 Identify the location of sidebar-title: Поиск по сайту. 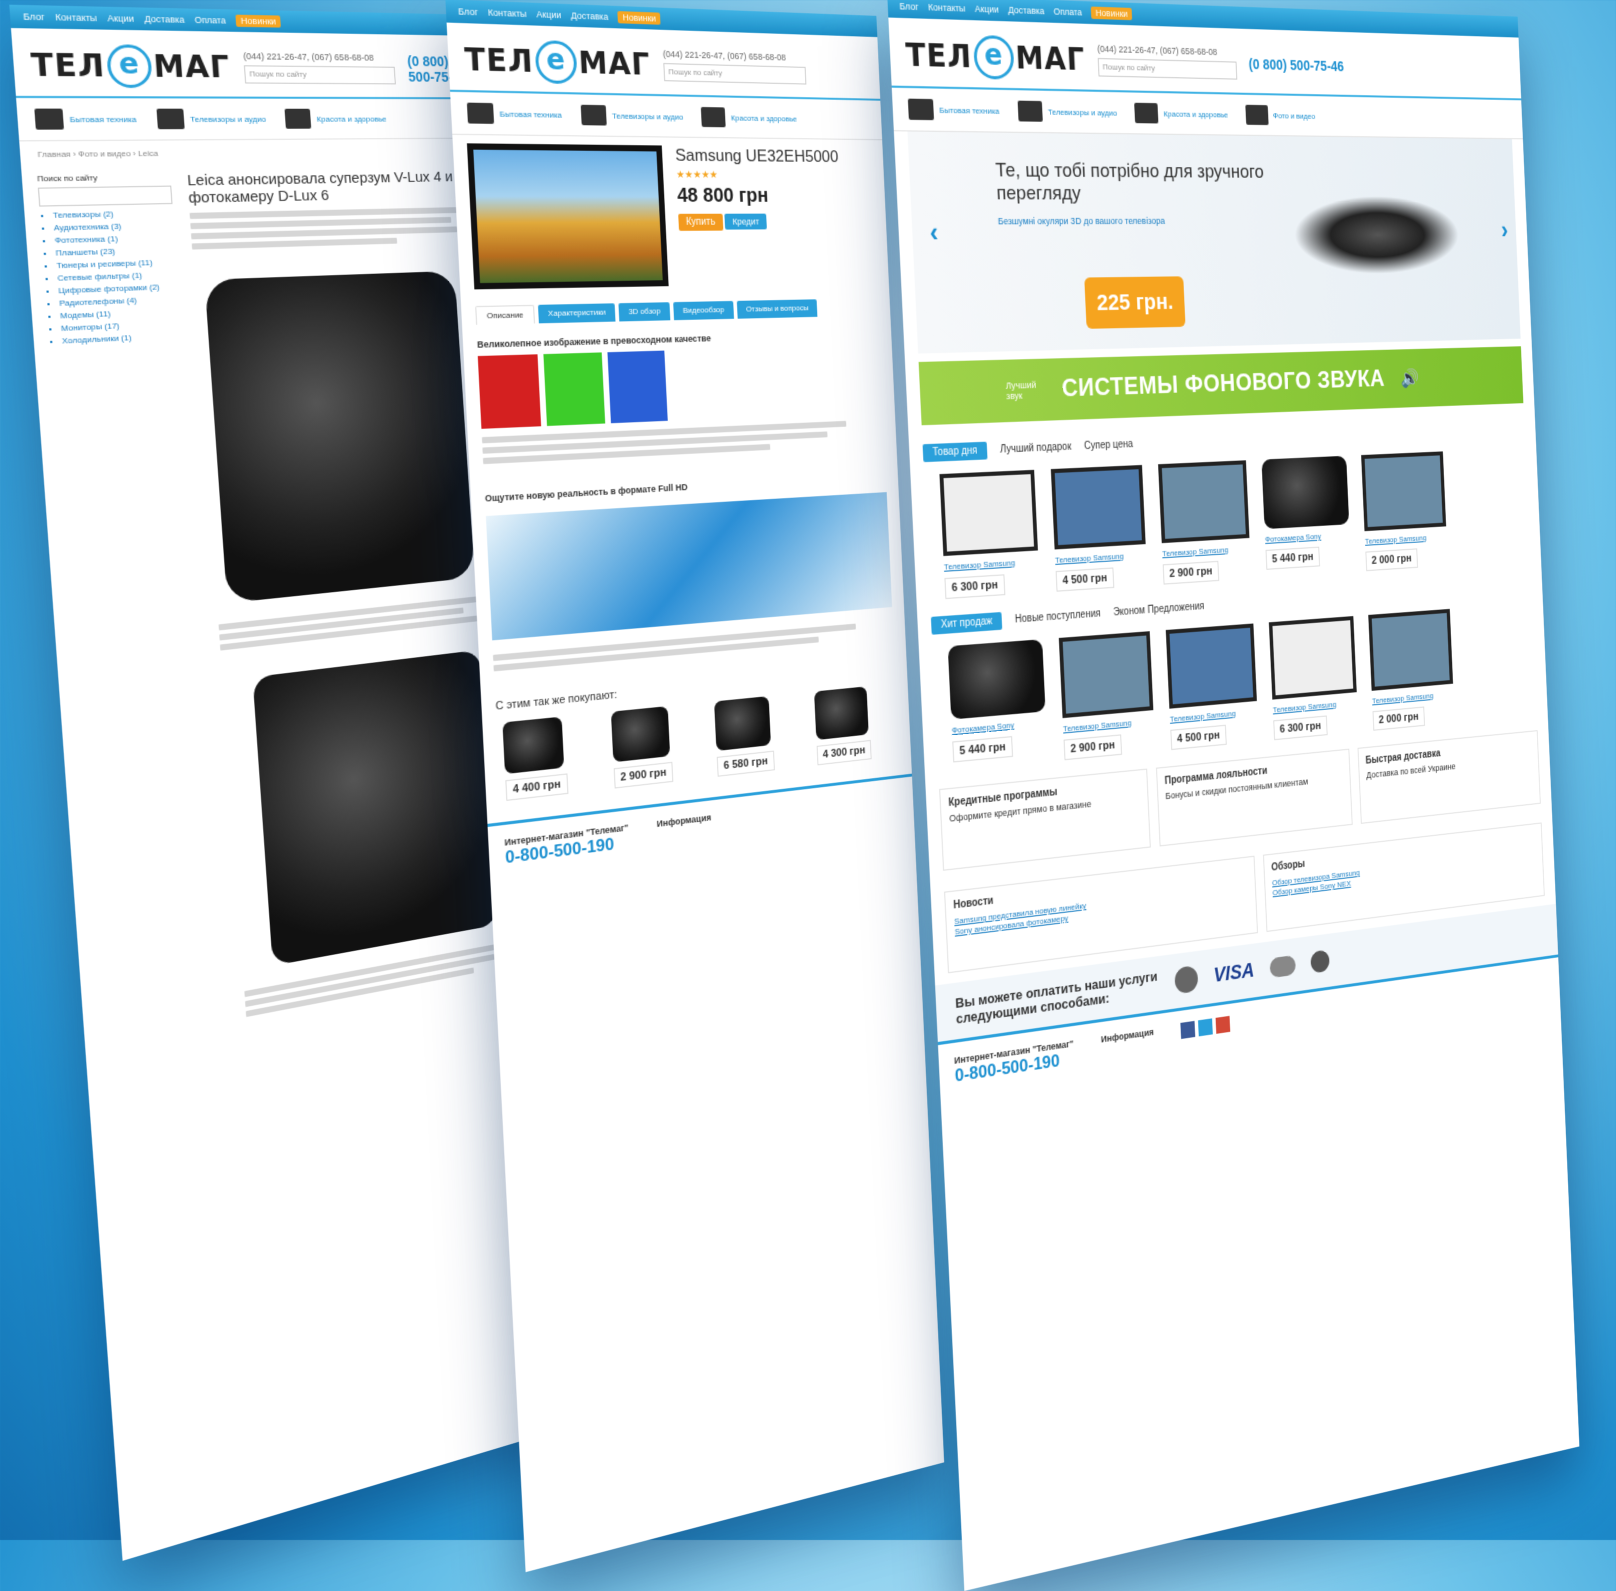
(67, 178).